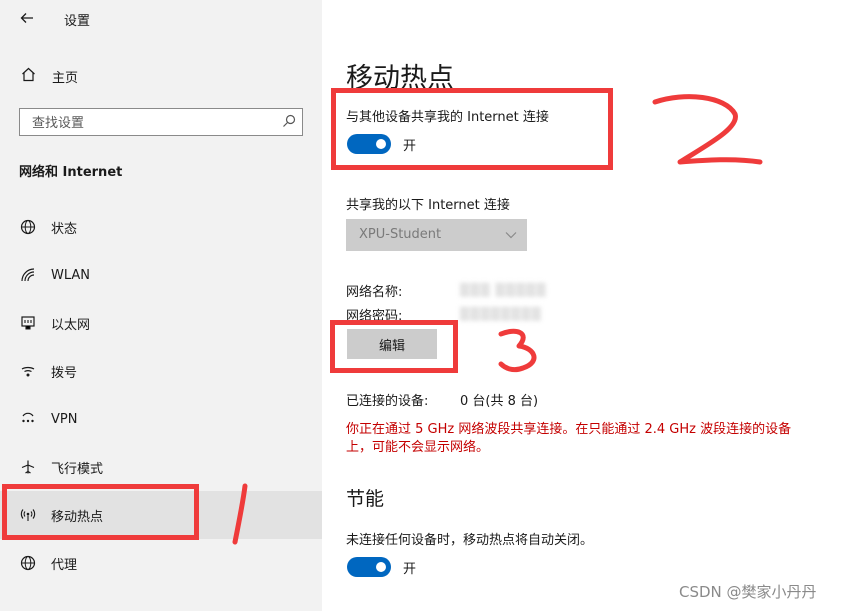  I want to click on power-saving-toggle, so click(369, 567).